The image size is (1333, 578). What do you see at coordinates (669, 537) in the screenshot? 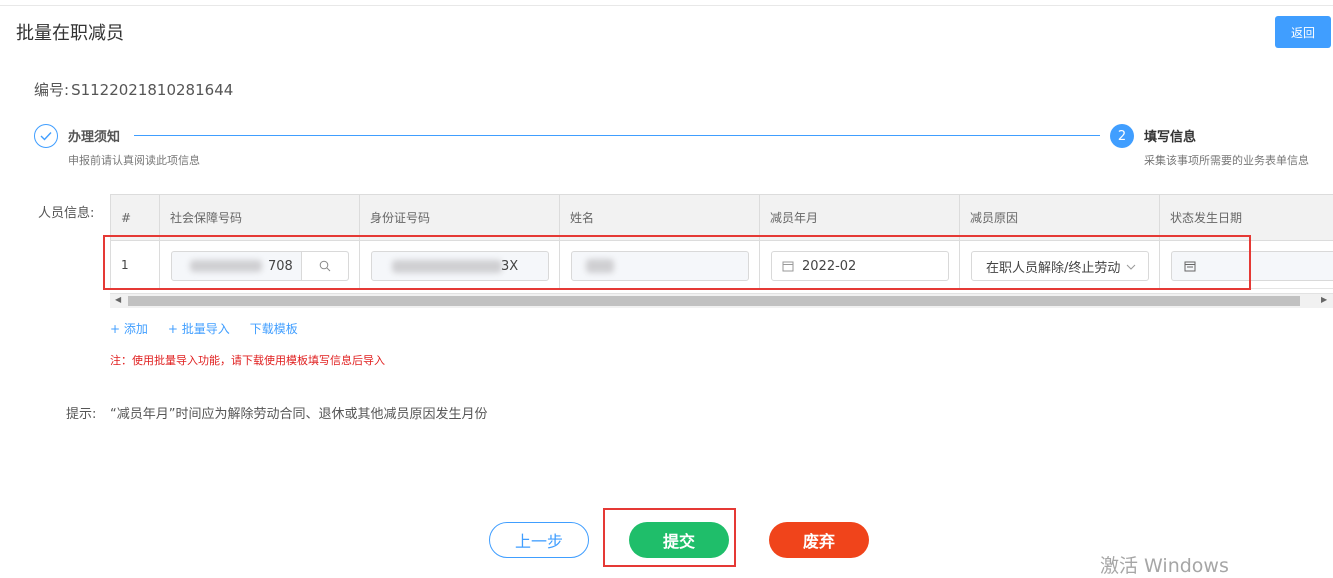
I see `highlight-submit-box` at bounding box center [669, 537].